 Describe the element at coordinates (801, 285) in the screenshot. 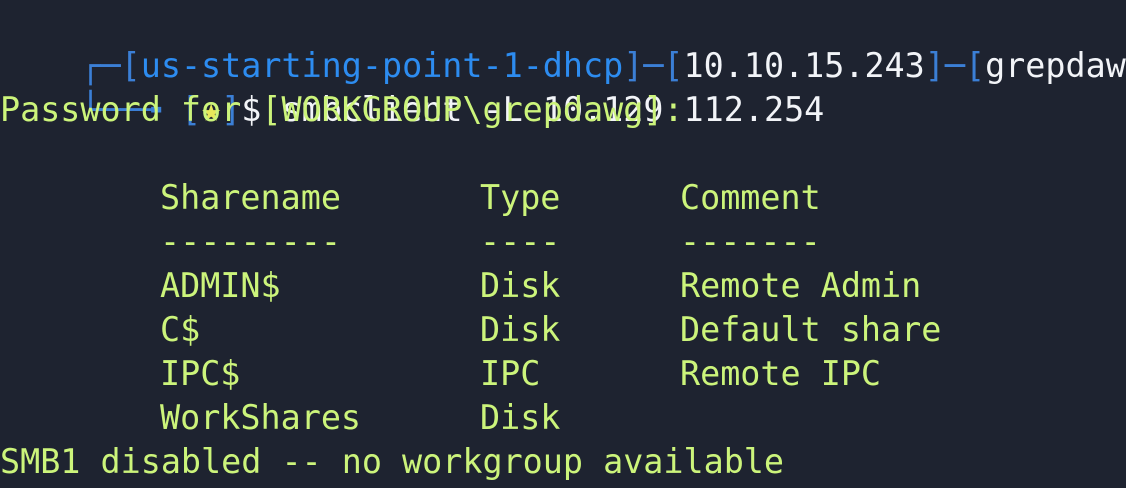

I see `share-comment: Remote Admin` at that location.